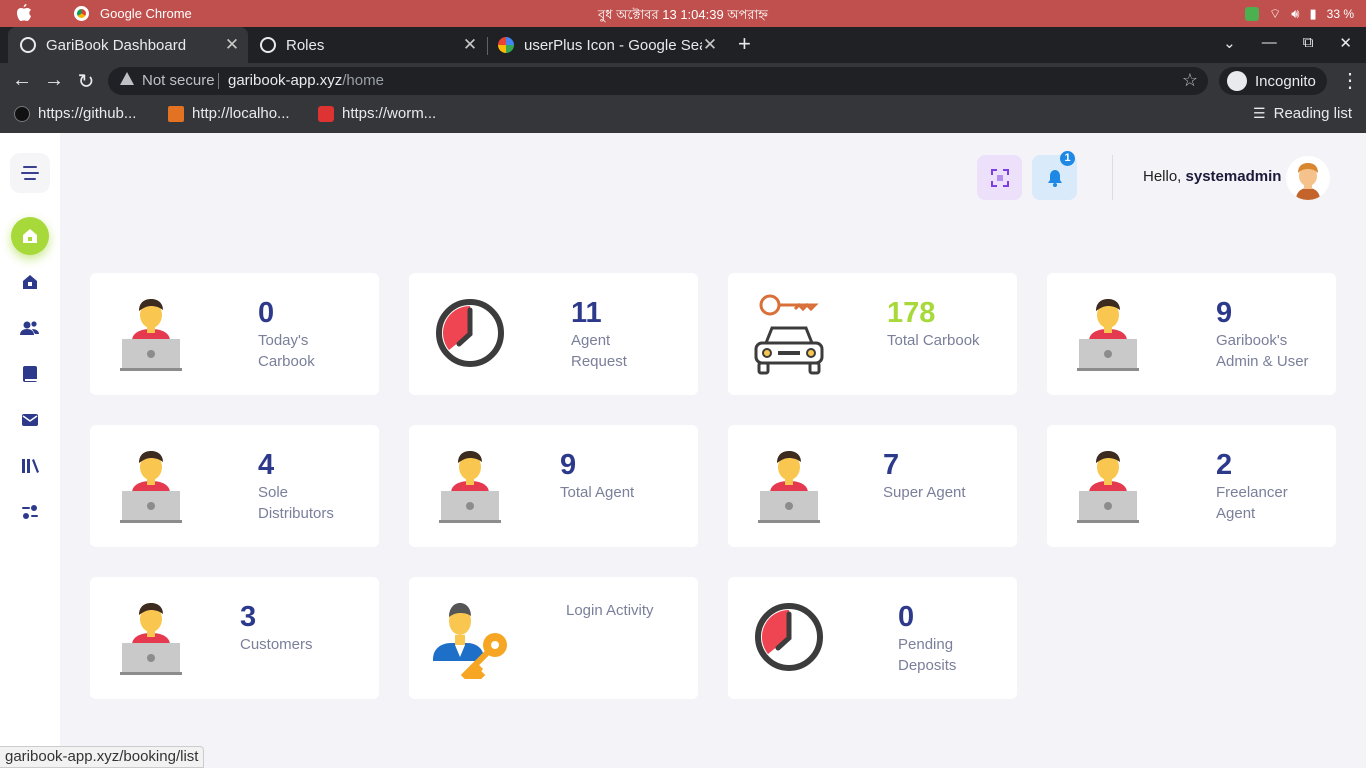  What do you see at coordinates (127, 78) in the screenshot?
I see `warning-icon` at bounding box center [127, 78].